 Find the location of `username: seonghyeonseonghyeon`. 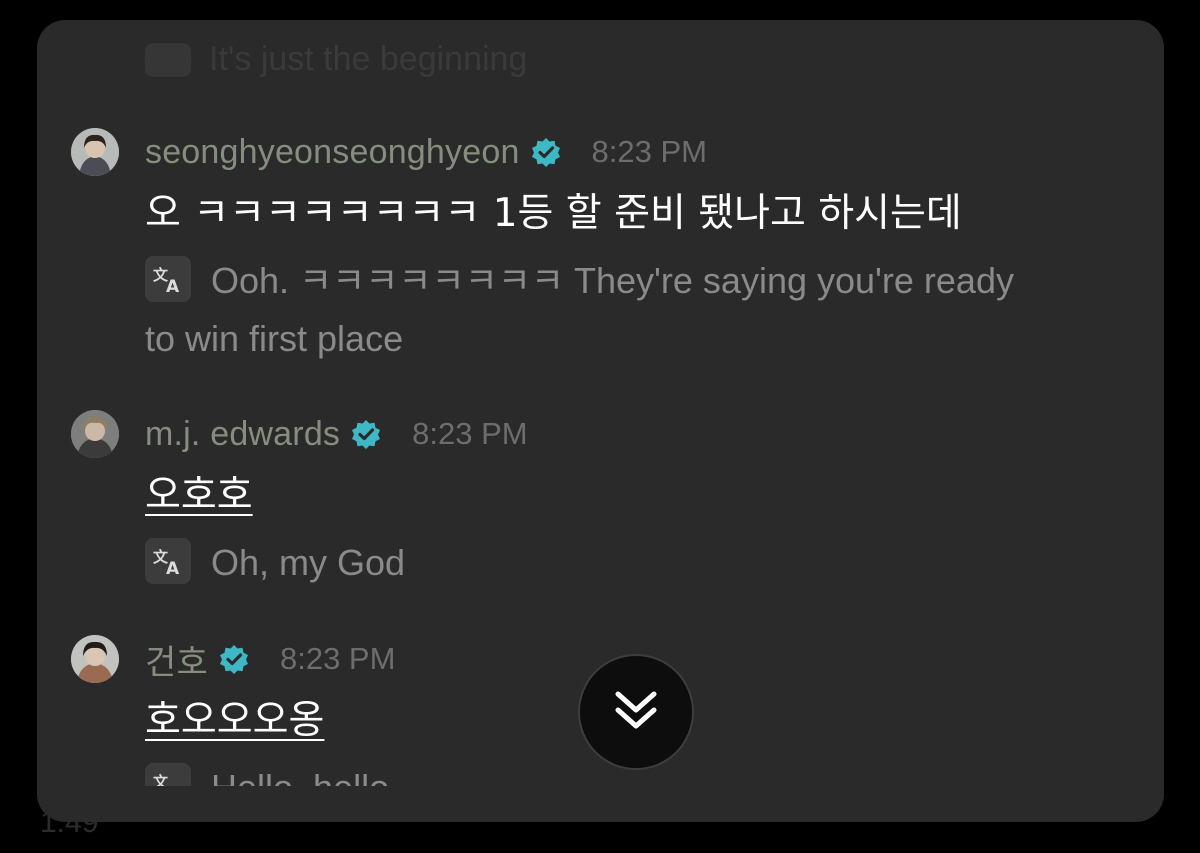

username: seonghyeonseonghyeon is located at coordinates (332, 152).